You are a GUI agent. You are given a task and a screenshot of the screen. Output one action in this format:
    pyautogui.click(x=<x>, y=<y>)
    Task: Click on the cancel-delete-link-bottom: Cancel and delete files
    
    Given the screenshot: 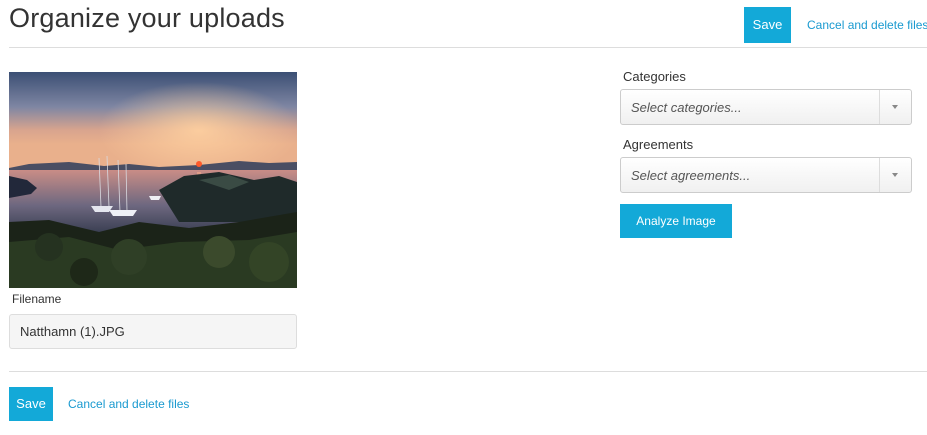 What is the action you would take?
    pyautogui.click(x=128, y=404)
    